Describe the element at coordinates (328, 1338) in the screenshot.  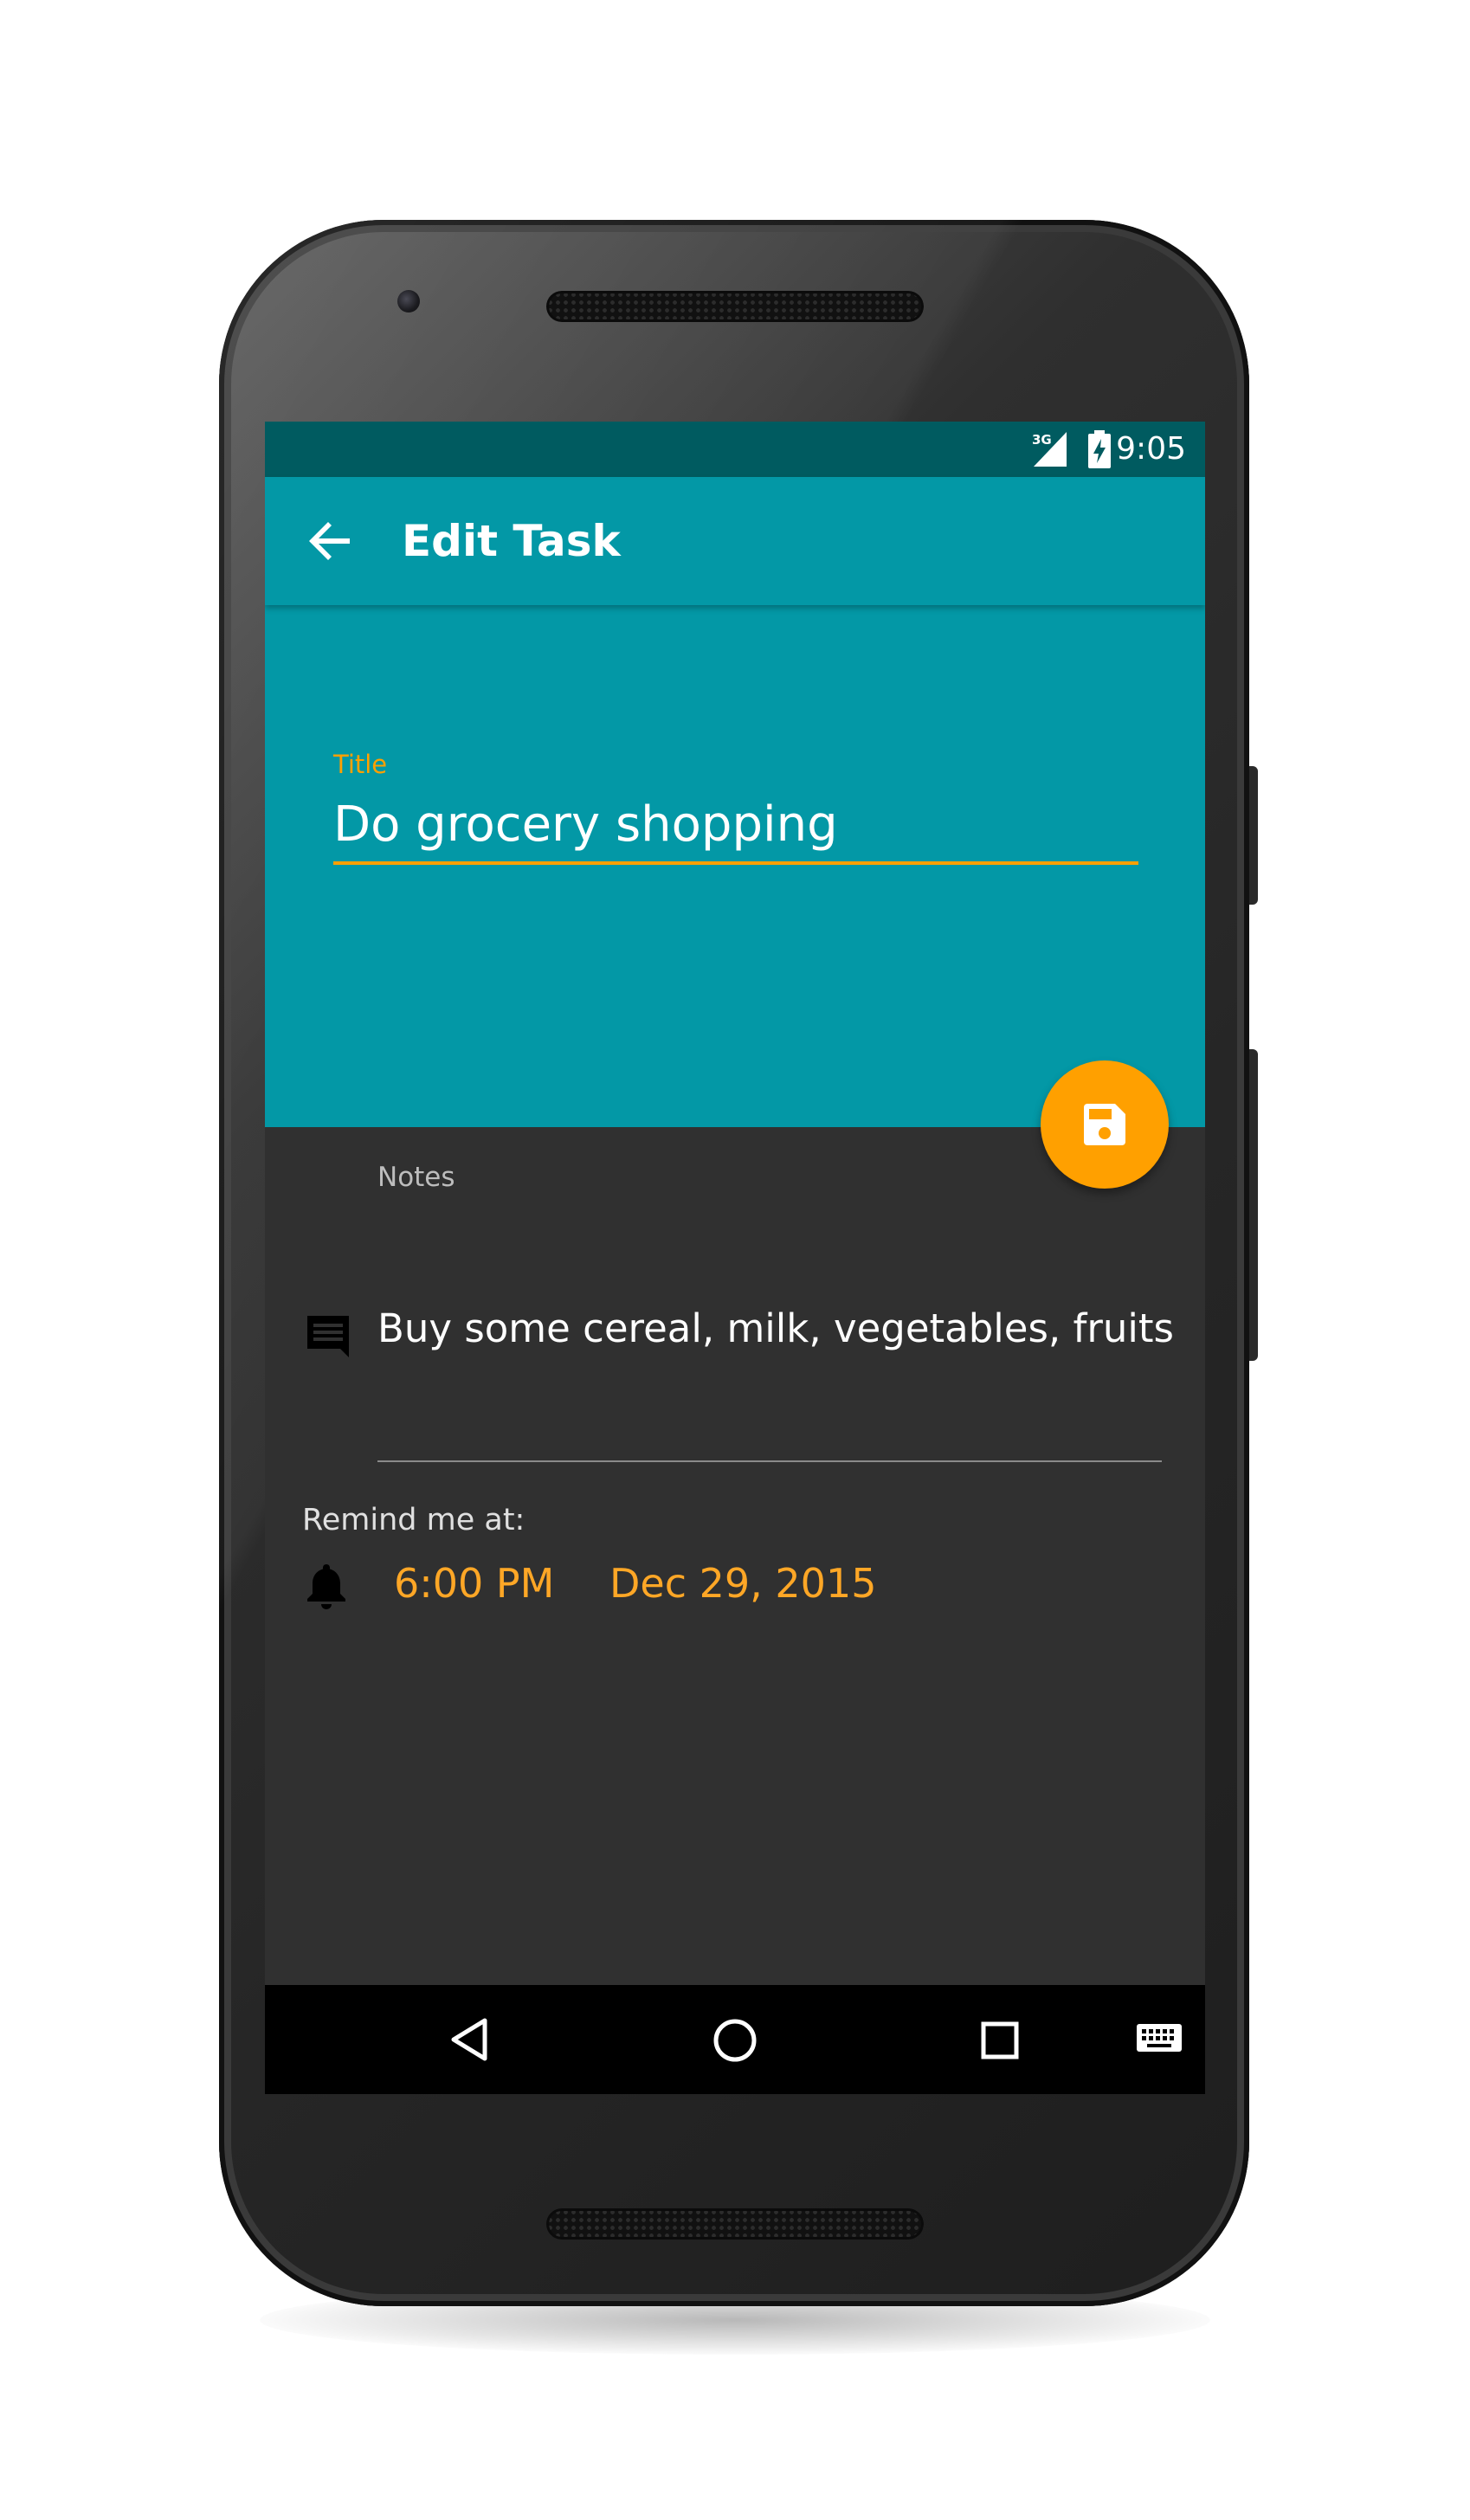
I see `comment-icon` at that location.